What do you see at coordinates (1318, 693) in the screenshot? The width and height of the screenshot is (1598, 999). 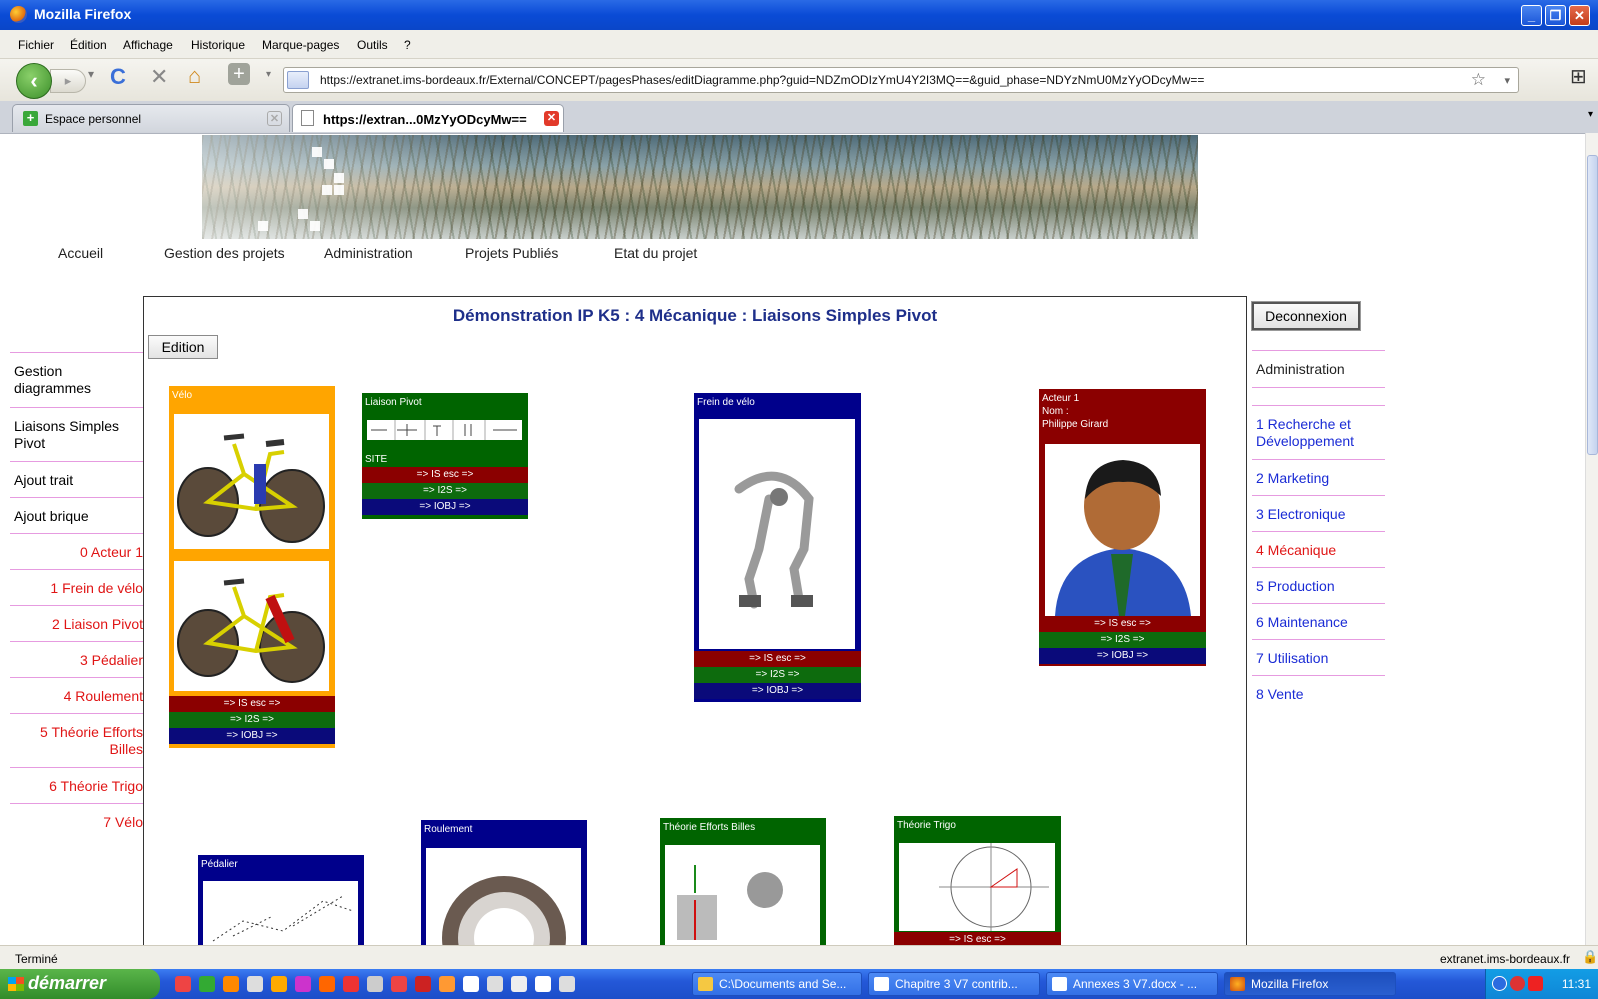 I see `right-nav-phase-8: 8 Vente` at bounding box center [1318, 693].